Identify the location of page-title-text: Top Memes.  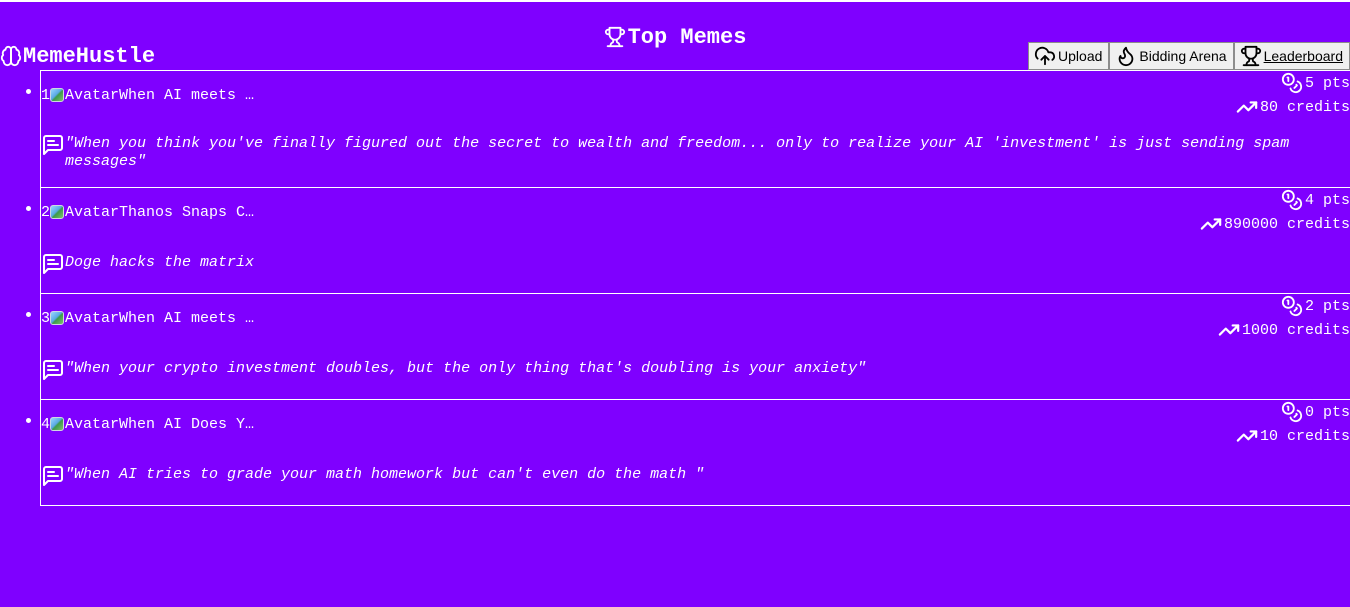
(687, 37).